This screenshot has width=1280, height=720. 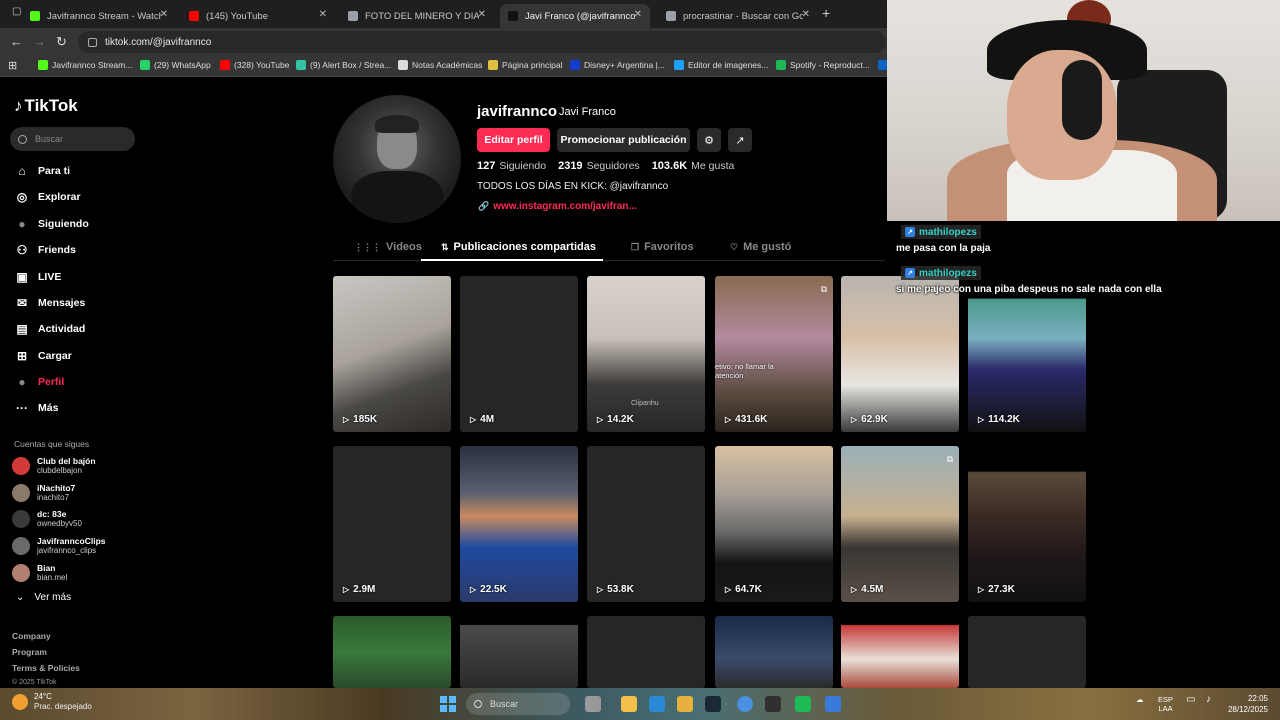 I want to click on browser-app-icon, so click(x=593, y=704).